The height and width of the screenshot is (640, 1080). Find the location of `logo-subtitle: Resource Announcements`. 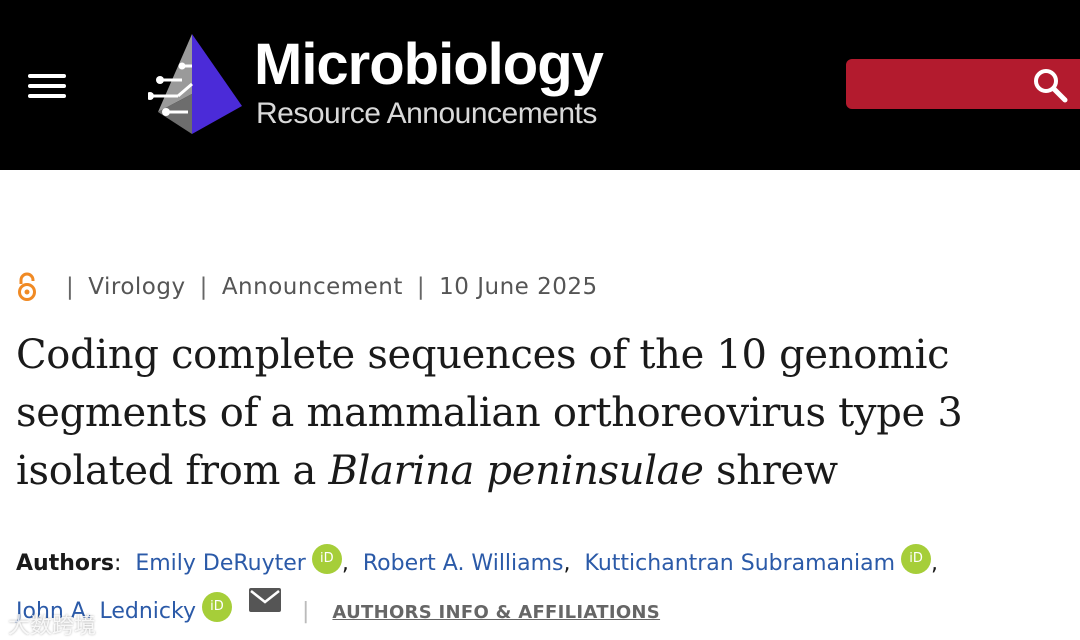

logo-subtitle: Resource Announcements is located at coordinates (426, 113).